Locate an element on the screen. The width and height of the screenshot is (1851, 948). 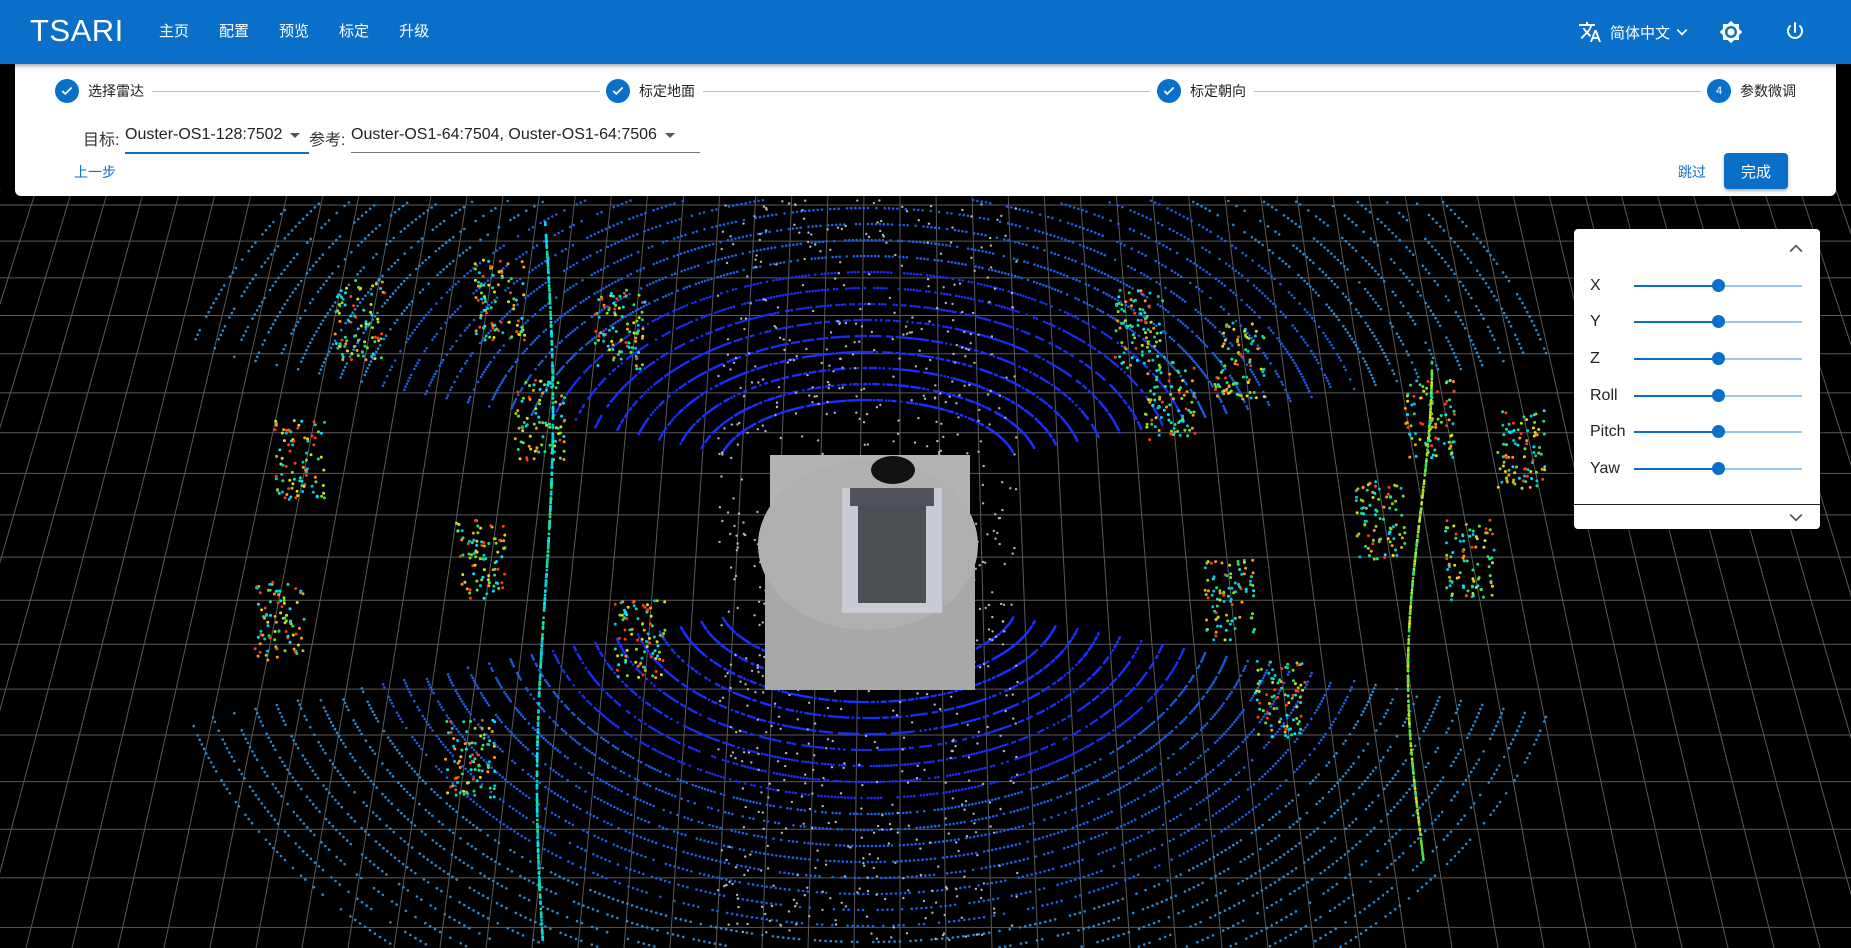
panel-divider is located at coordinates (1697, 504).